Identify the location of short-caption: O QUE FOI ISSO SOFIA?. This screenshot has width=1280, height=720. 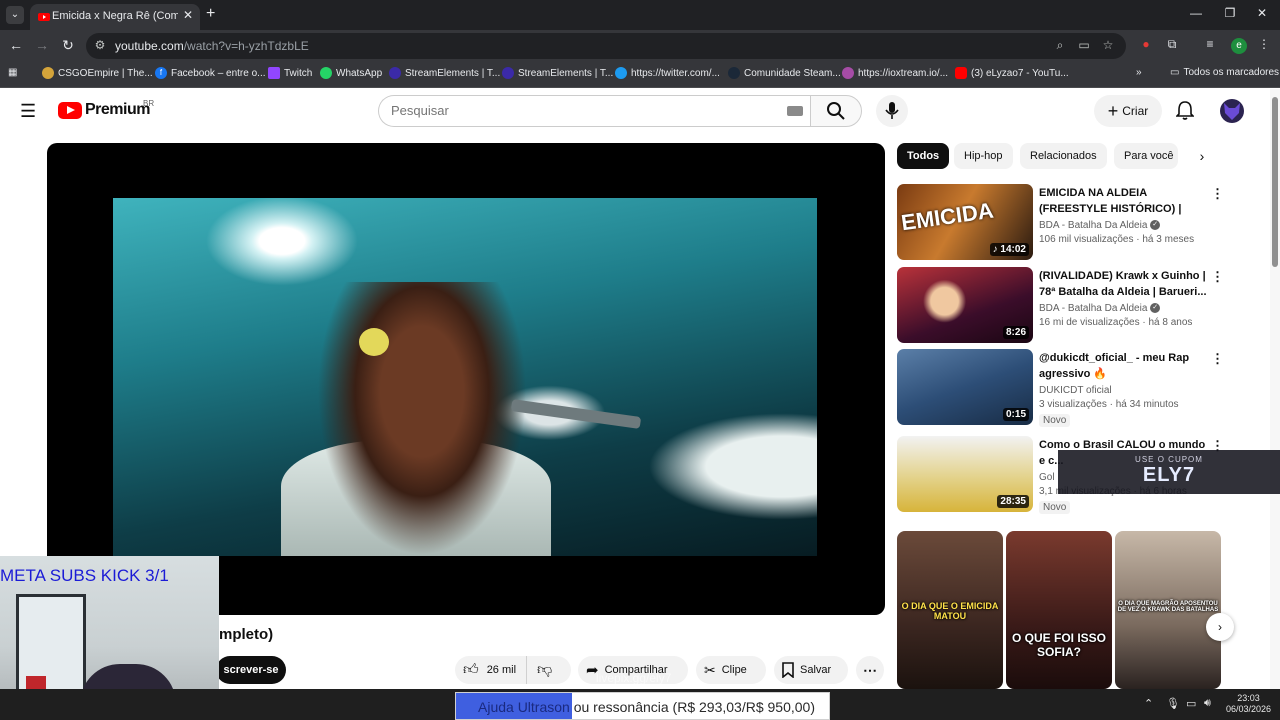
(1058, 645).